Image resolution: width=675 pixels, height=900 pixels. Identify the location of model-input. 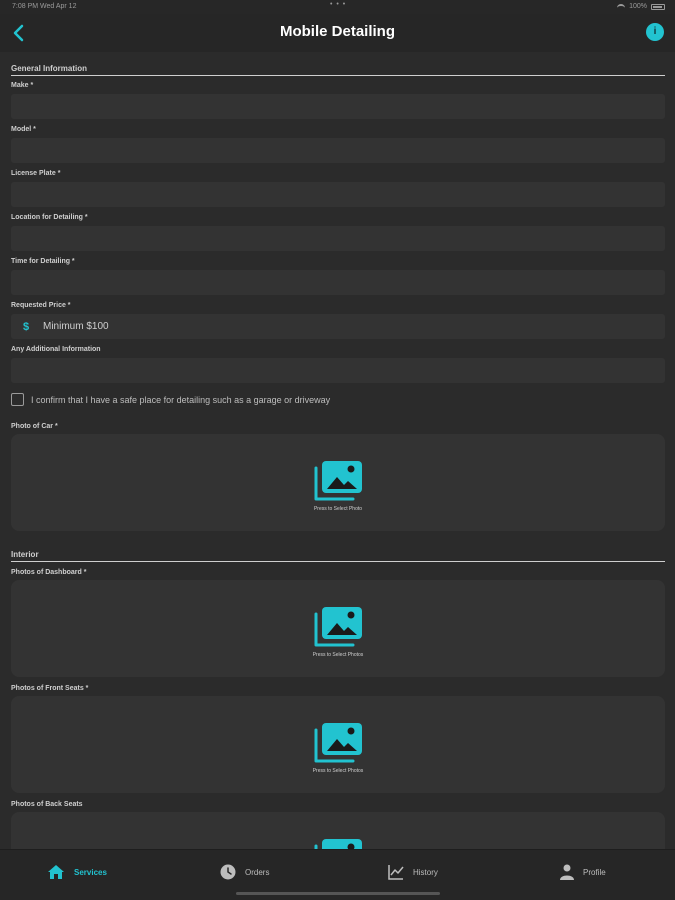
(338, 150).